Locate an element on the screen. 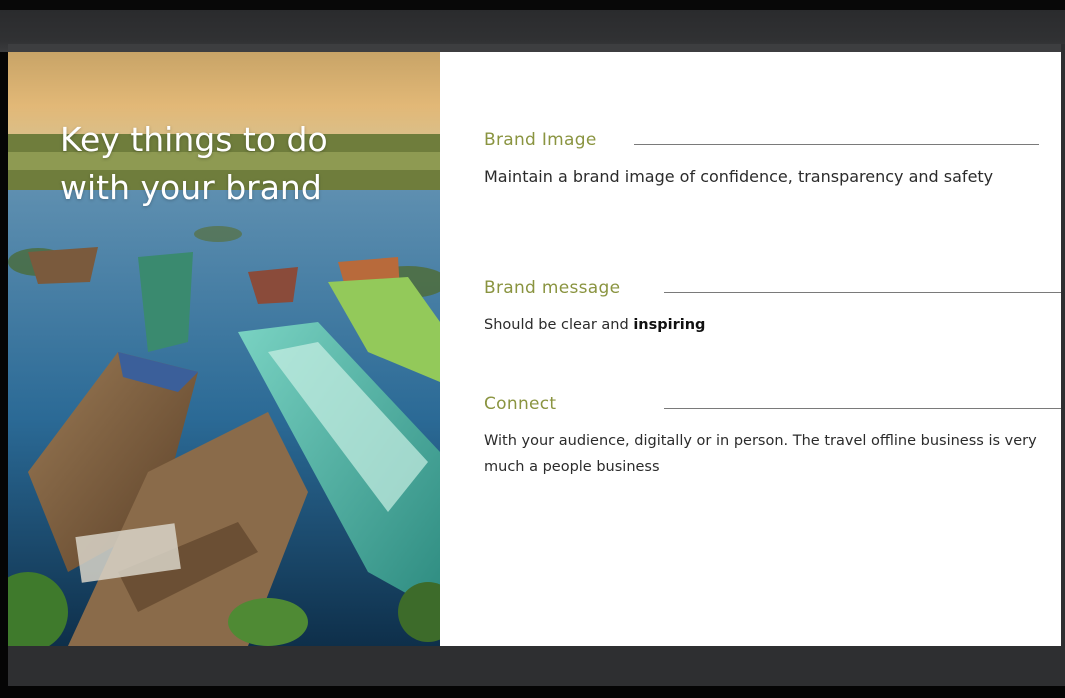 Image resolution: width=1065 pixels, height=698 pixels. bottom-toolbar is located at coordinates (536, 666).